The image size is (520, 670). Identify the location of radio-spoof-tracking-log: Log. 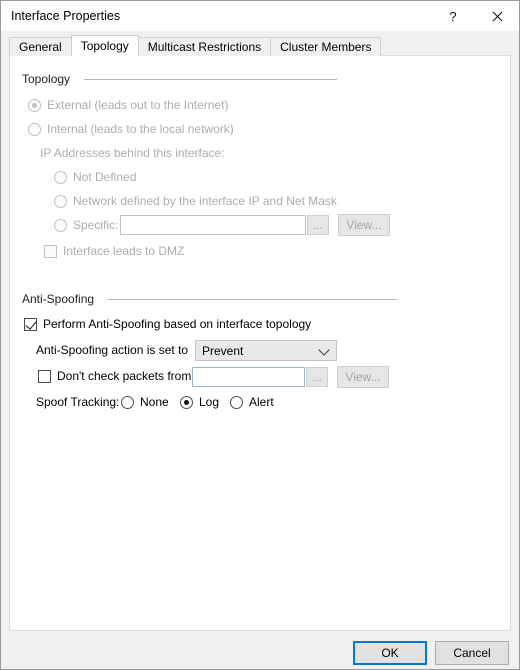
(199, 402).